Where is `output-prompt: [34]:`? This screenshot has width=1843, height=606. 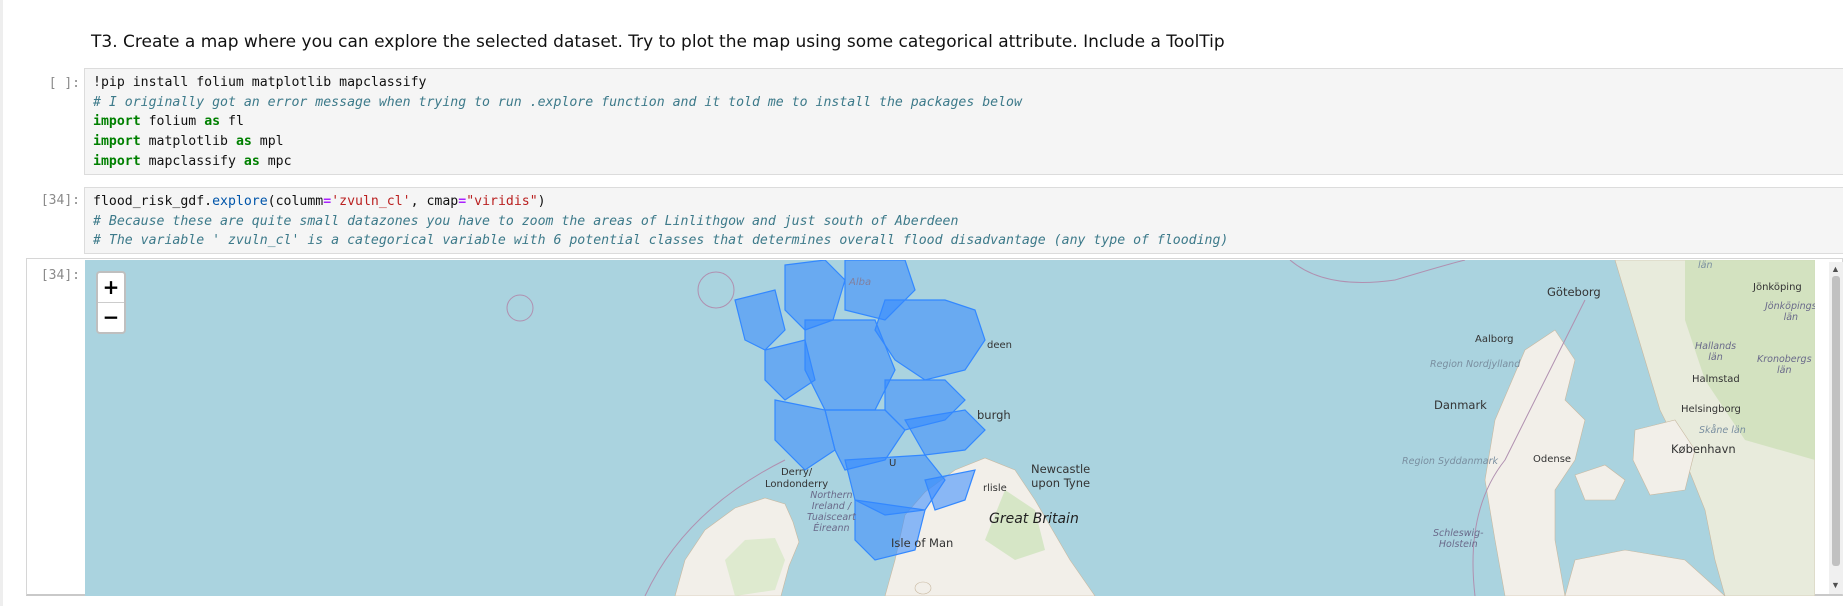 output-prompt: [34]: is located at coordinates (60, 275).